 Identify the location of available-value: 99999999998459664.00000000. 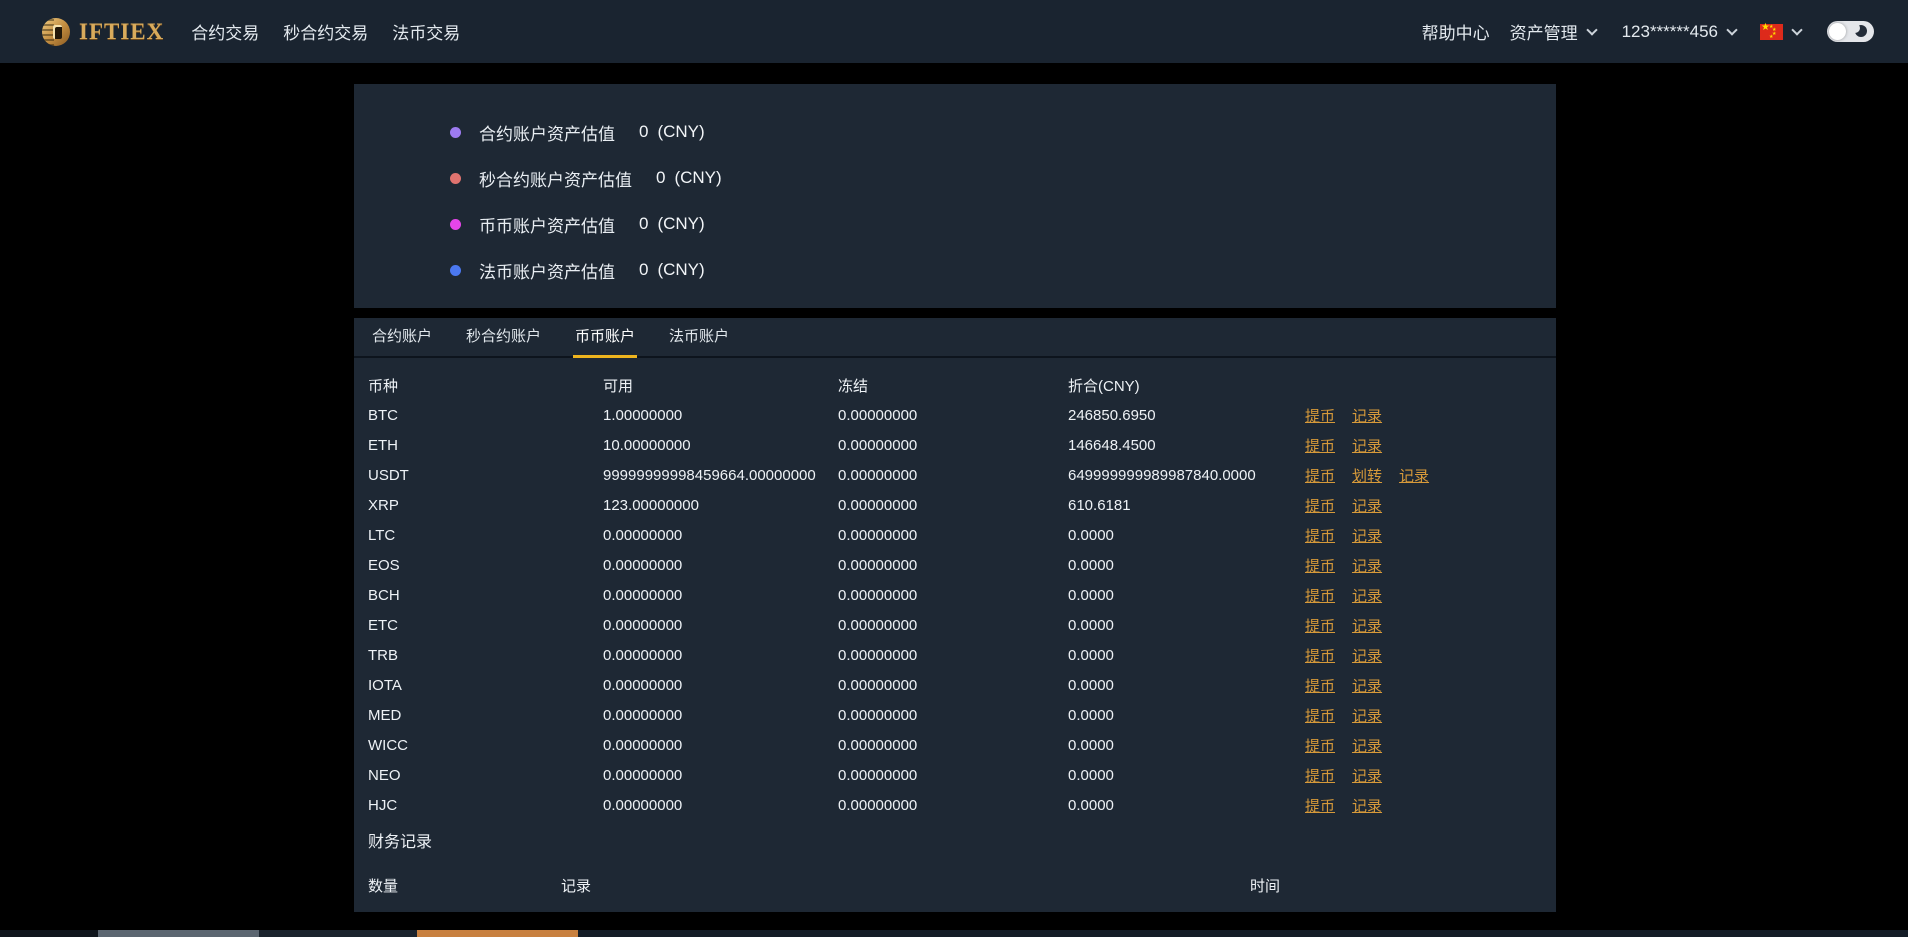
(709, 475).